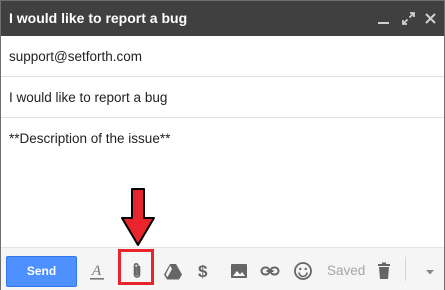 The width and height of the screenshot is (445, 290). Describe the element at coordinates (173, 271) in the screenshot. I see `drive-icon` at that location.